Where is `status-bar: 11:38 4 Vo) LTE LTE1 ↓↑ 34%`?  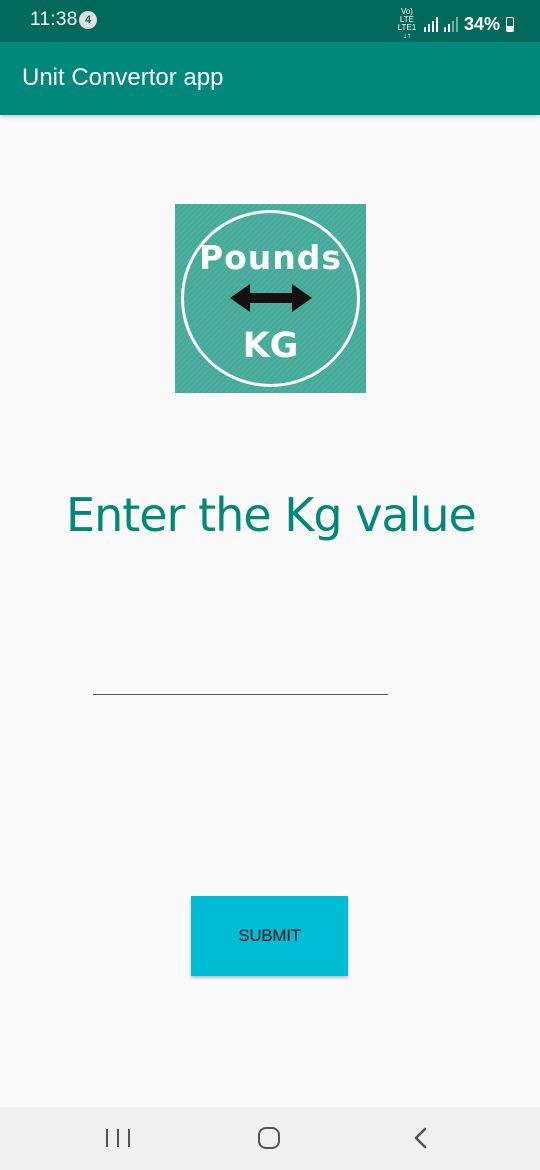
status-bar: 11:38 4 Vo) LTE LTE1 ↓↑ 34% is located at coordinates (270, 21).